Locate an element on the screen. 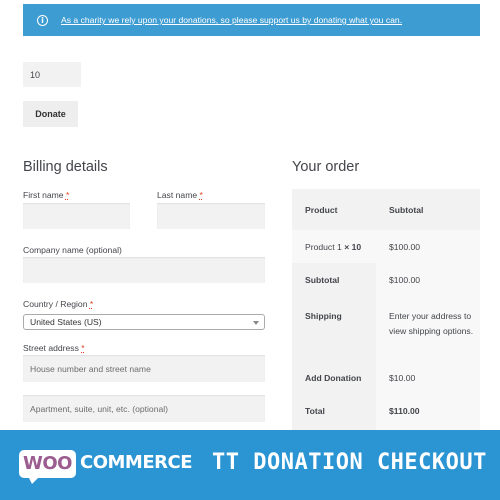 The width and height of the screenshot is (500, 500). header-subtotal: Subtotal is located at coordinates (406, 210).